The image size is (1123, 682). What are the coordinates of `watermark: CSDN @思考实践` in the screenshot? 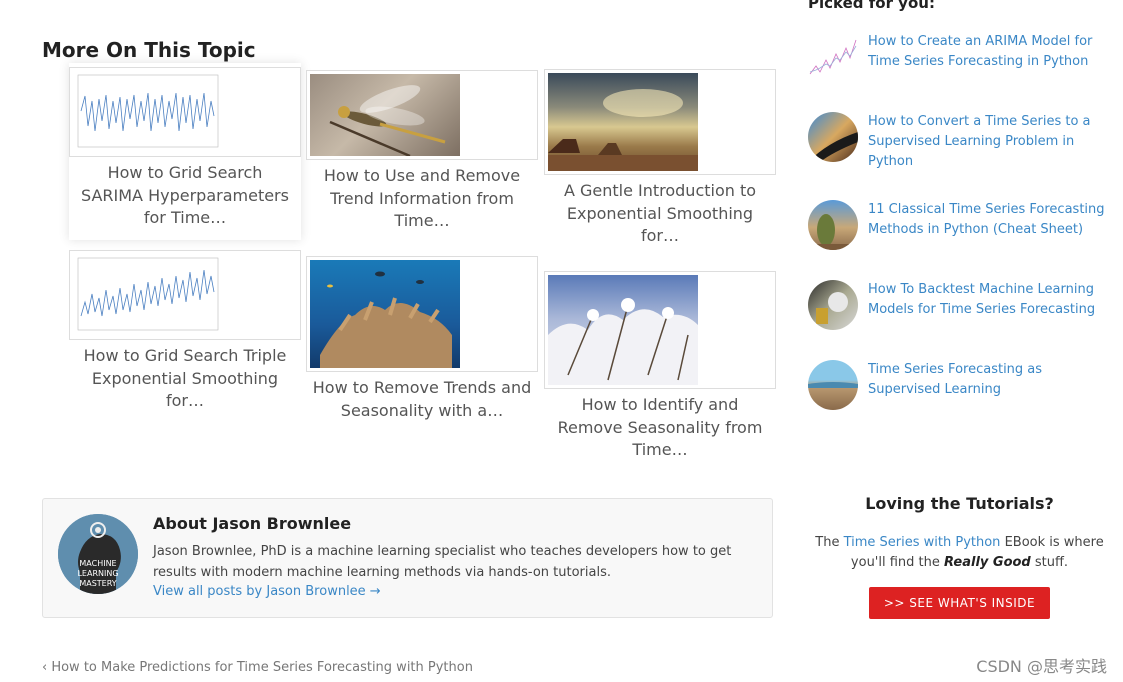 It's located at (1041, 666).